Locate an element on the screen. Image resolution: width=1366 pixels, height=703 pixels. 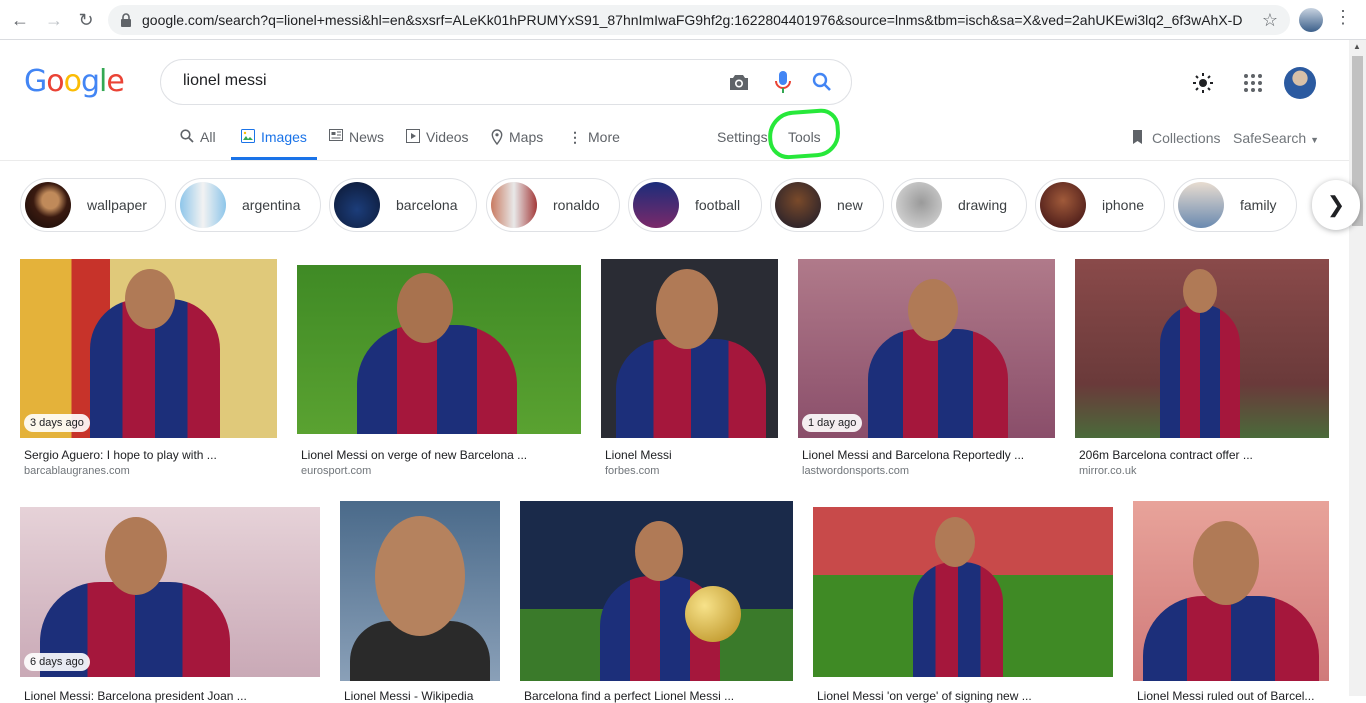
back-icon: ← is located at coordinates (20, 20).